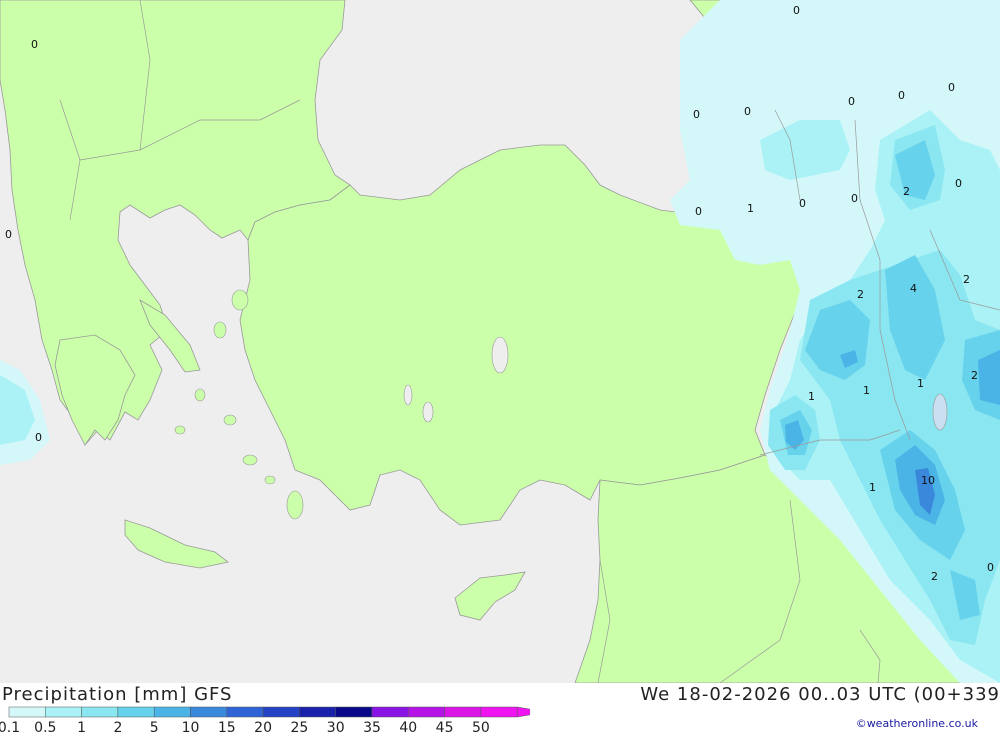 The width and height of the screenshot is (1000, 733). Describe the element at coordinates (917, 723) in the screenshot. I see `copyright-link: ©weatheronline.co.uk` at that location.